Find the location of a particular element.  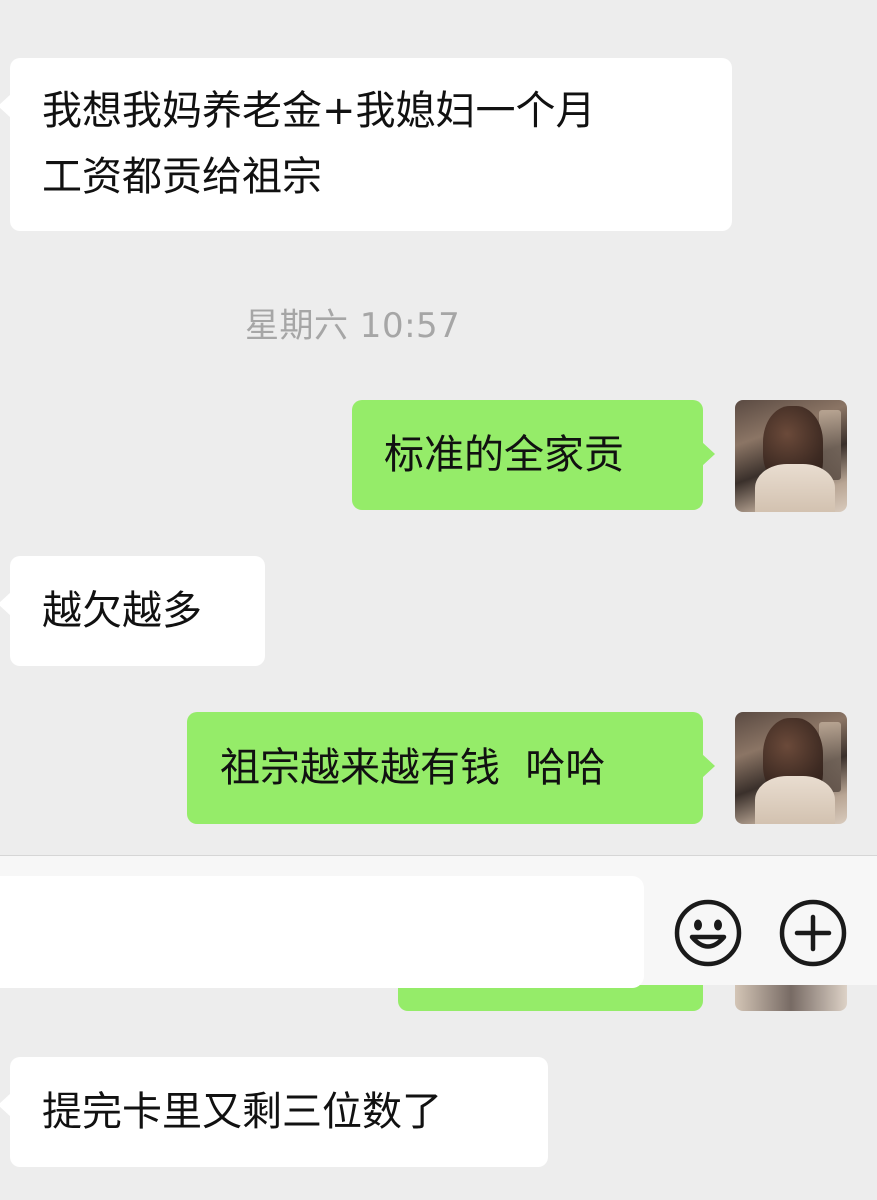

outgoing-message-bubble: 祖宗越来越有钱 哈哈 is located at coordinates (451, 768).